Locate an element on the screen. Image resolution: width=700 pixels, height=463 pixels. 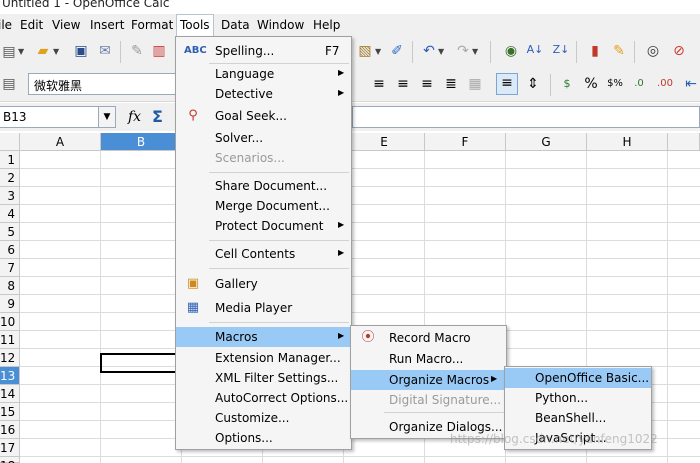
row-header: 17 is located at coordinates (10, 448).